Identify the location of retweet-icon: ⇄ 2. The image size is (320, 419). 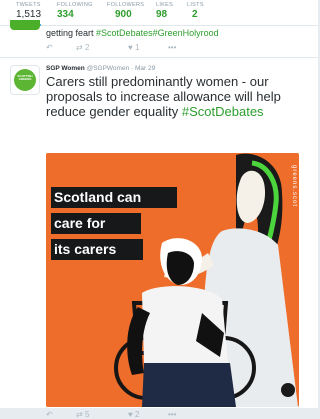
(82, 47).